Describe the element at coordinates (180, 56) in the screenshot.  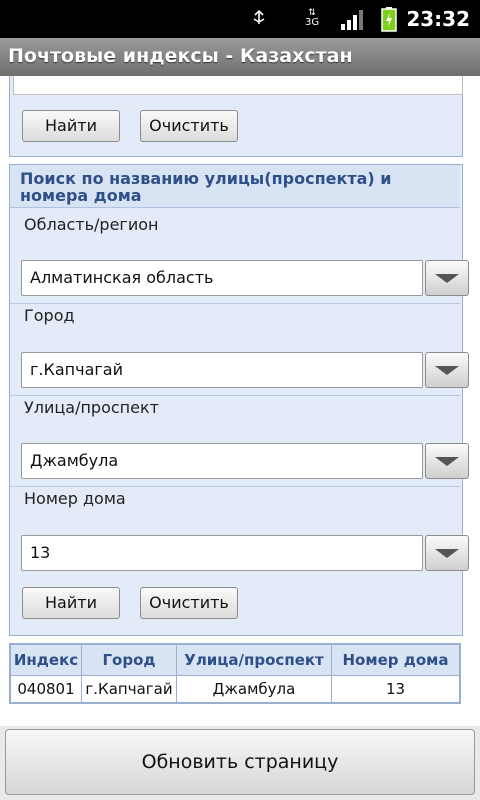
I see `app-title: Почтовые индексы - Казахстан` at that location.